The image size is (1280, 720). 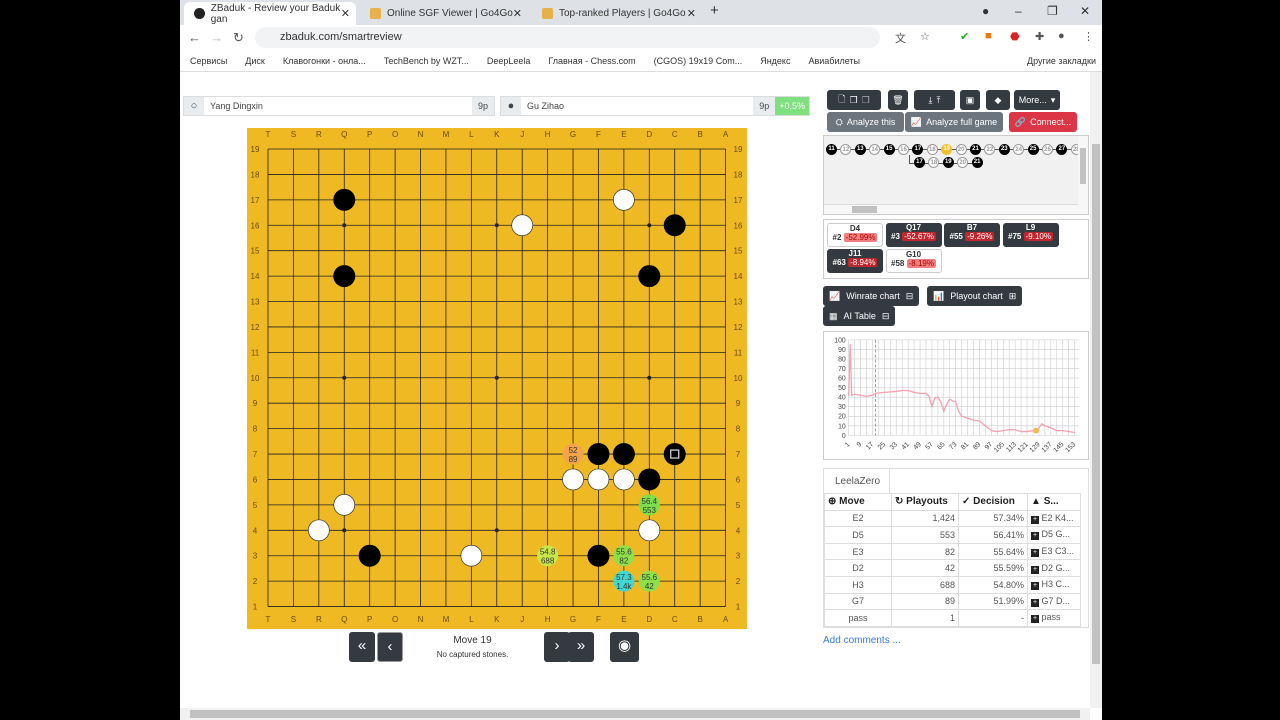 What do you see at coordinates (1037, 100) in the screenshot?
I see `more-dropdown: More... ▾` at bounding box center [1037, 100].